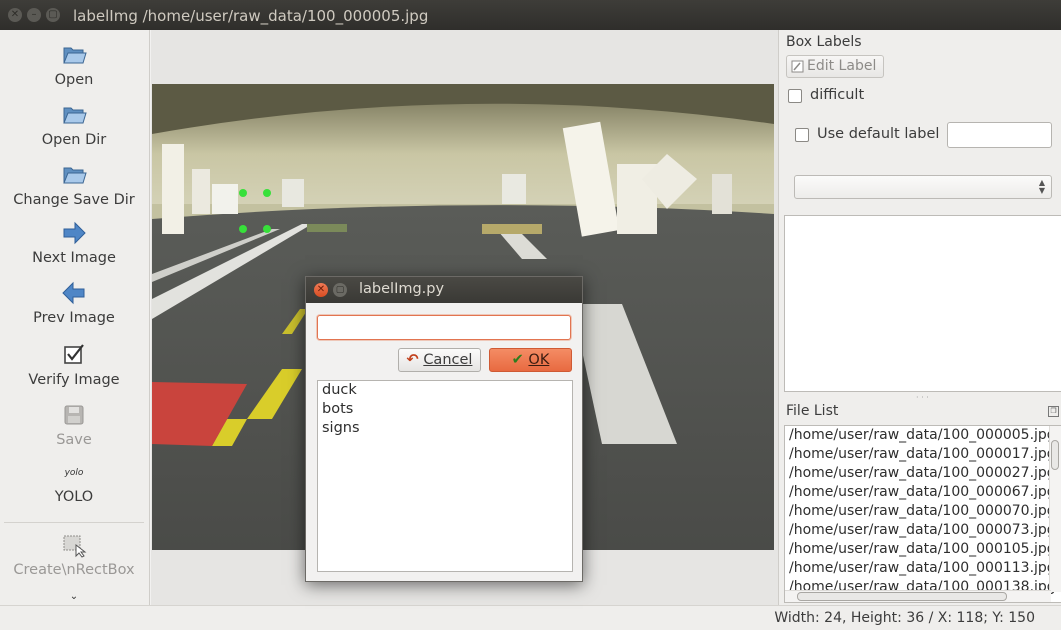 The height and width of the screenshot is (630, 1061). What do you see at coordinates (402, 289) in the screenshot?
I see `dialog-title: labelImg.py` at bounding box center [402, 289].